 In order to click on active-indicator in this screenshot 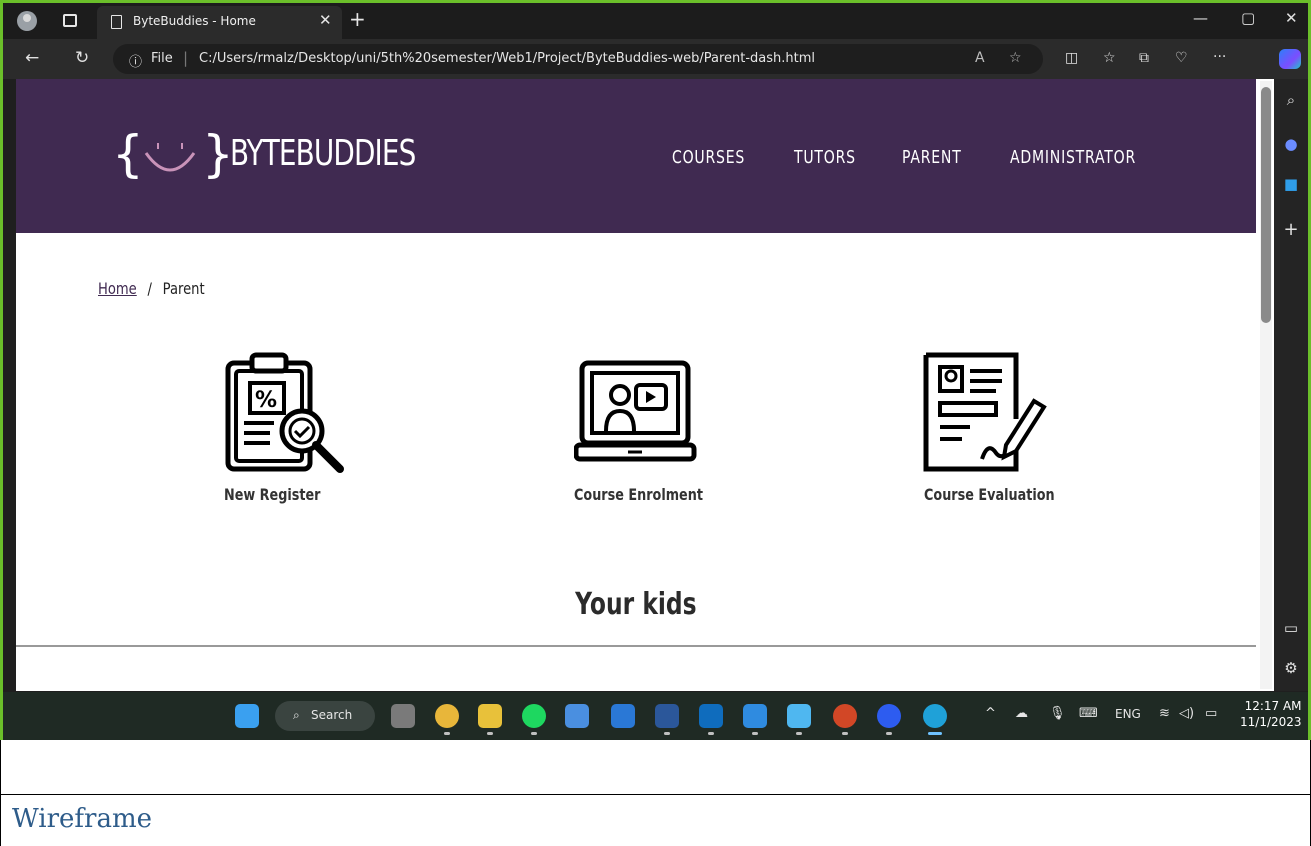, I will do `click(935, 733)`.